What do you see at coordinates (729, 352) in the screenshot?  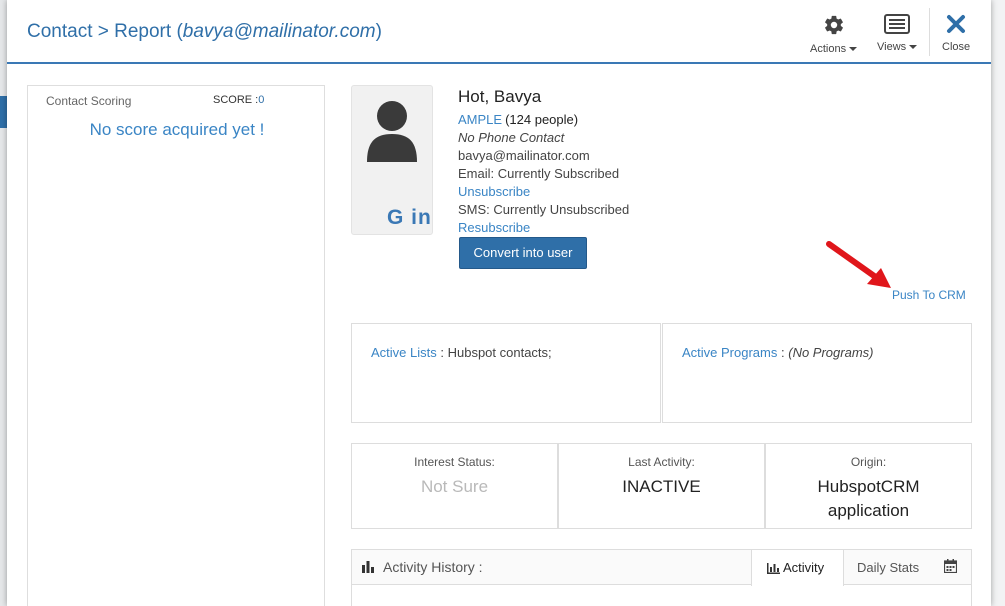 I see `active-programs-link: Active Programs` at bounding box center [729, 352].